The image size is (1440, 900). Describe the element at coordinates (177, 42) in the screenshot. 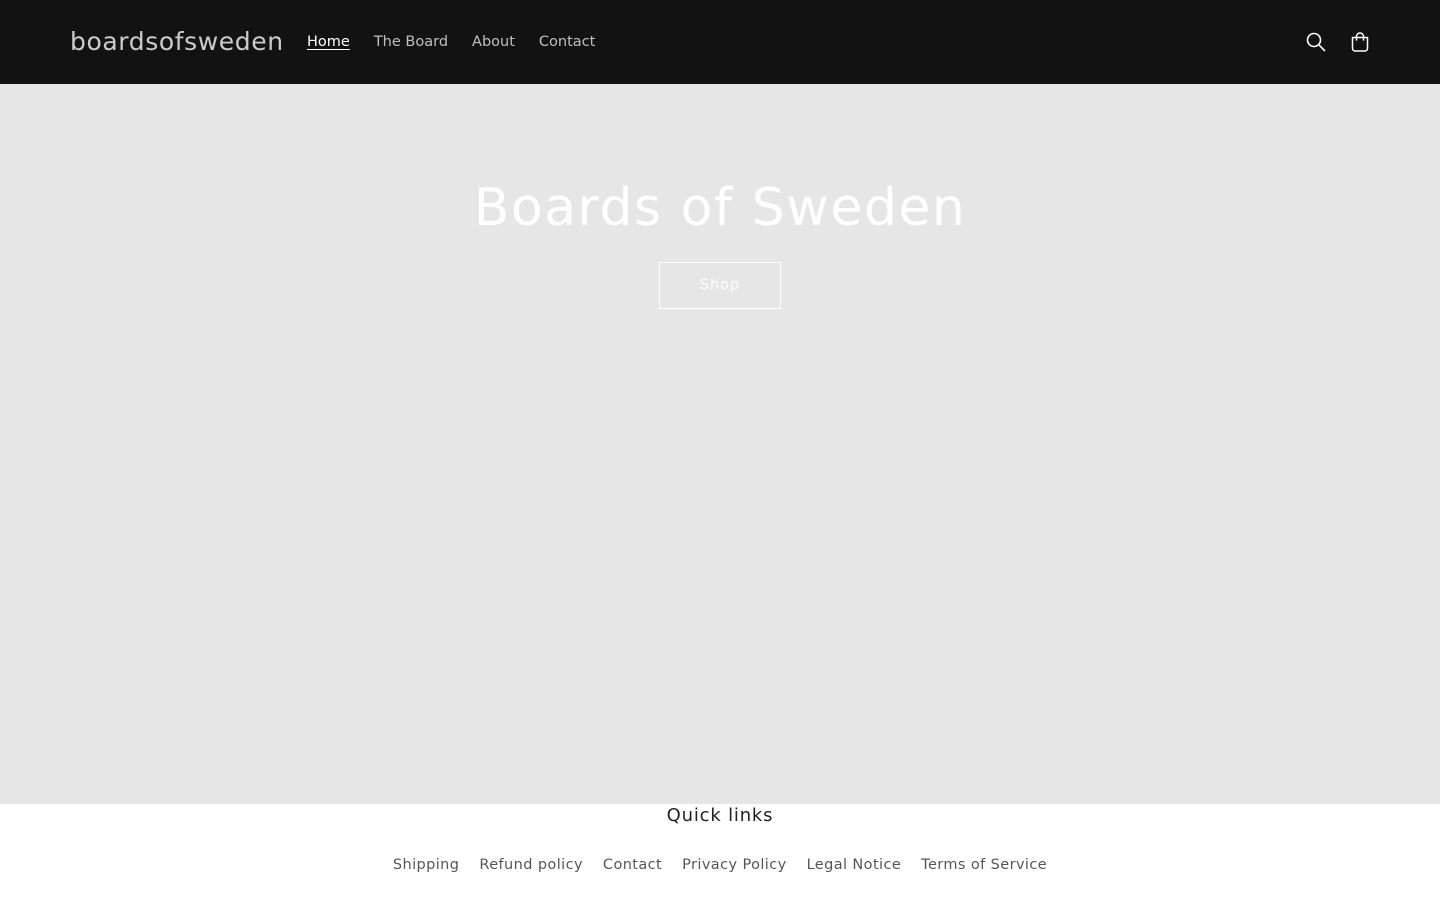

I see `site-logo: boardsofsweden` at that location.